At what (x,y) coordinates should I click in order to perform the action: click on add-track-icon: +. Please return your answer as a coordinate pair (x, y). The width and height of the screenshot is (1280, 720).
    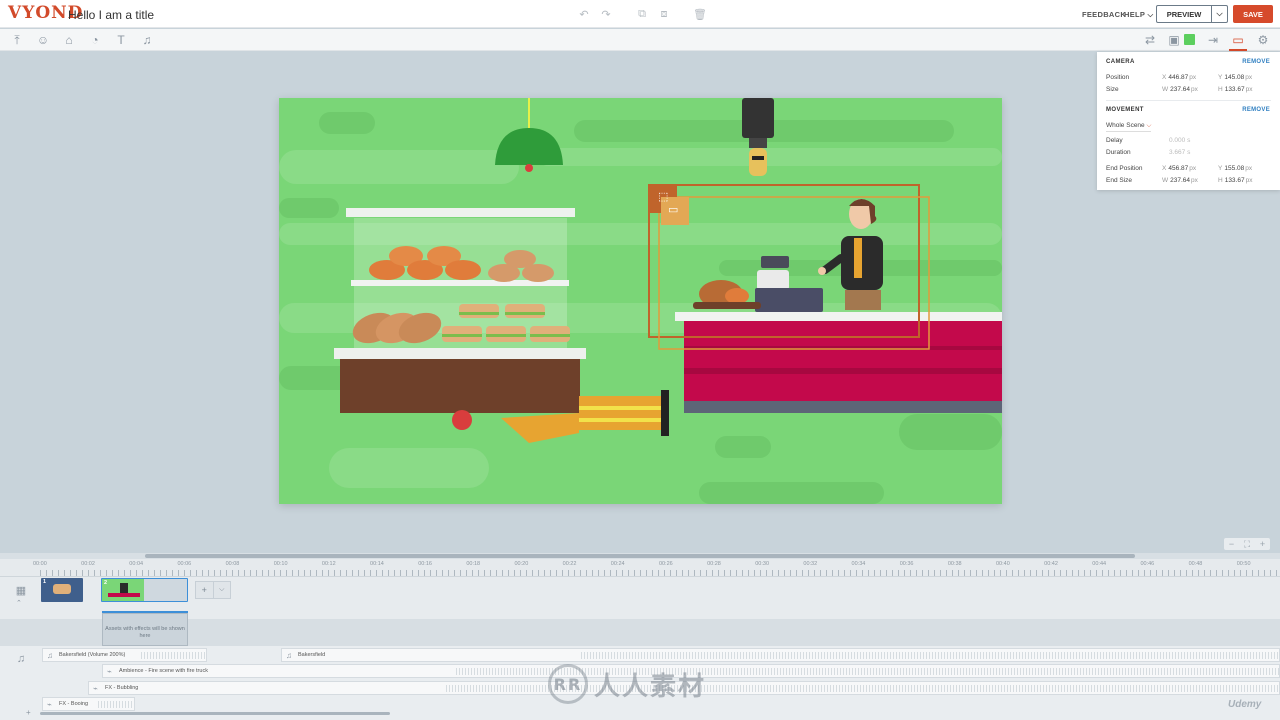
    Looking at the image, I should click on (28, 712).